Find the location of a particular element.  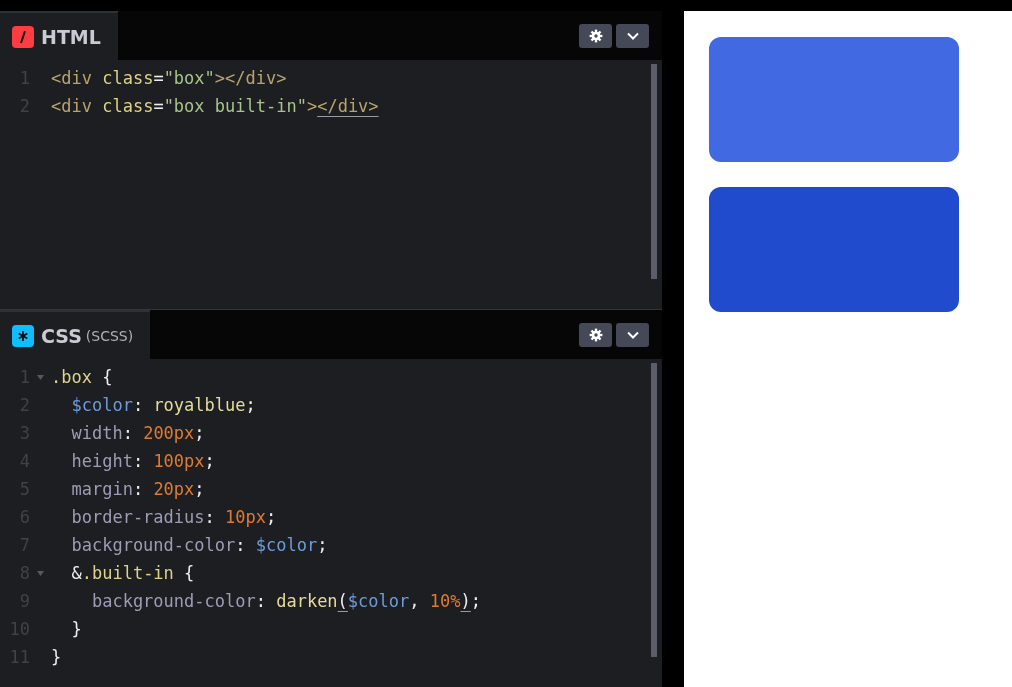

code-number: 10px is located at coordinates (245, 517).